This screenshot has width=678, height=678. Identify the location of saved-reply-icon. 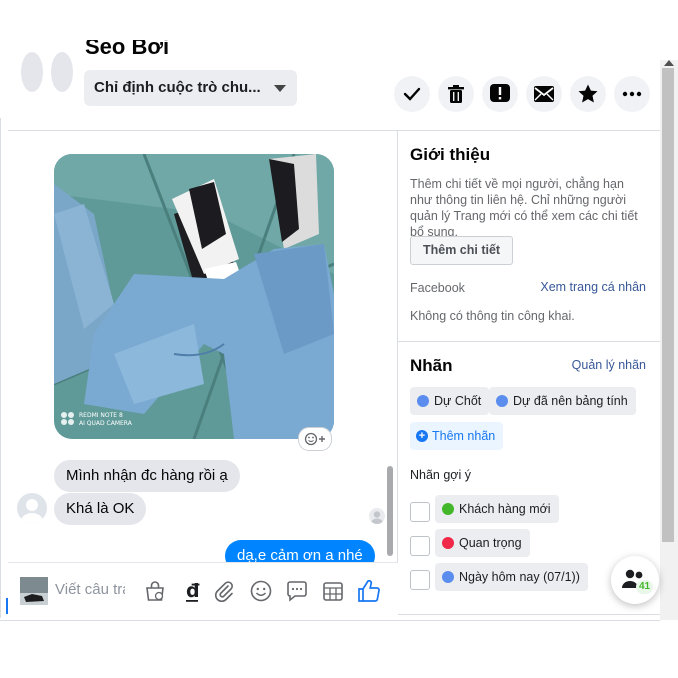
(297, 591).